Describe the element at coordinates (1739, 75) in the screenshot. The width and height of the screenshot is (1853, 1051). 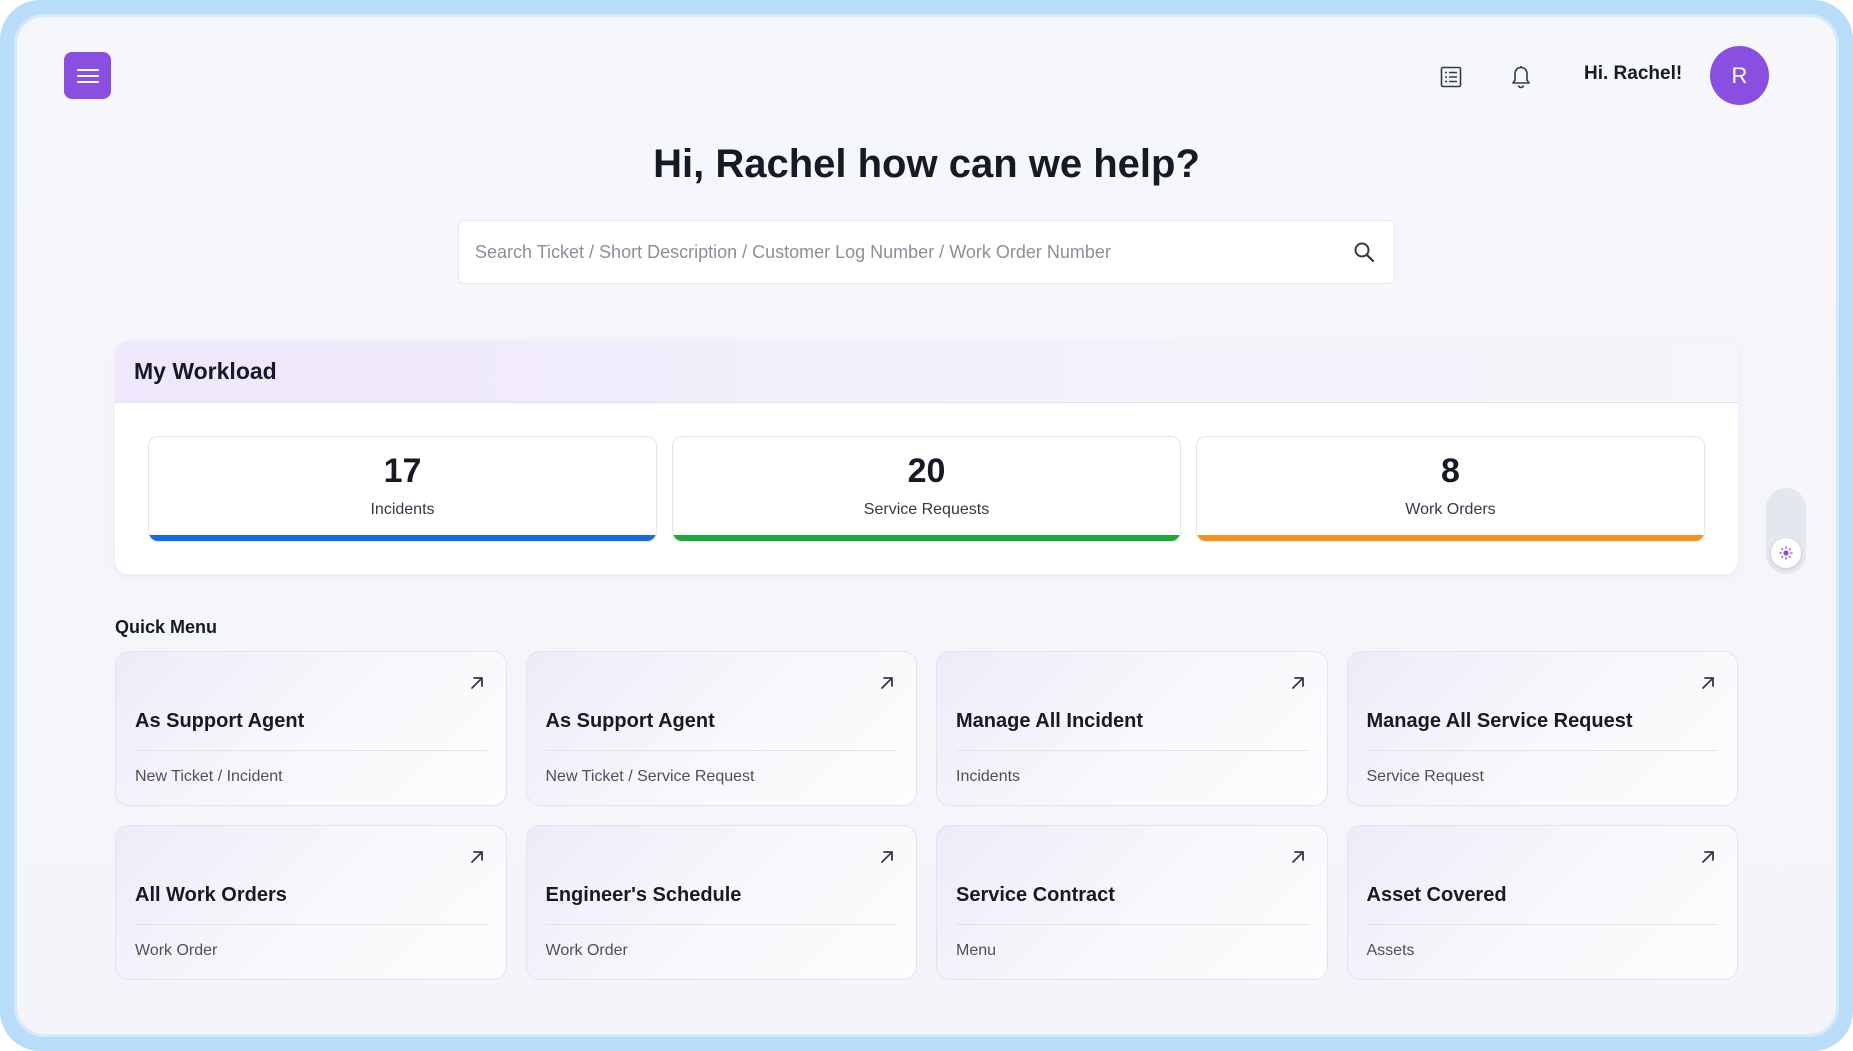
I see `avatar: R` at that location.